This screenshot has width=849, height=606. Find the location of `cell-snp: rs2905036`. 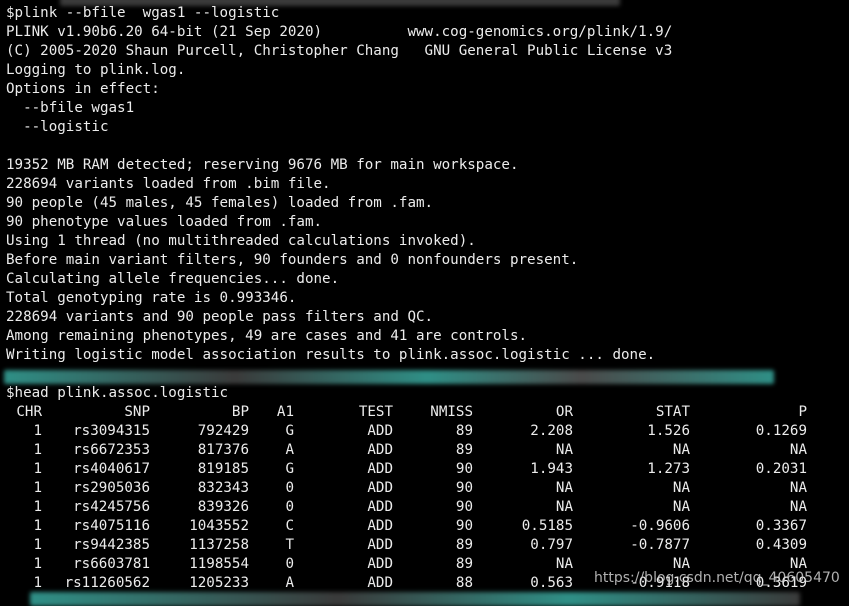

cell-snp: rs2905036 is located at coordinates (111, 488).